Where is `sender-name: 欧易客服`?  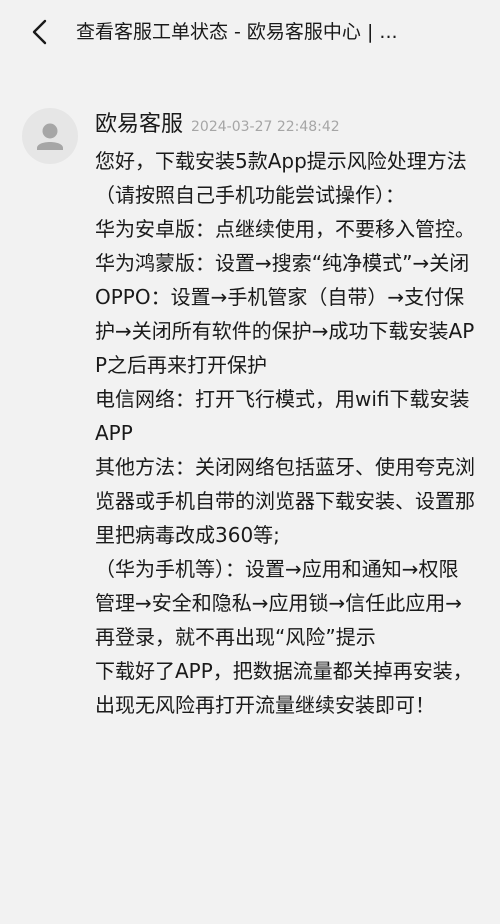
sender-name: 欧易客服 is located at coordinates (139, 124).